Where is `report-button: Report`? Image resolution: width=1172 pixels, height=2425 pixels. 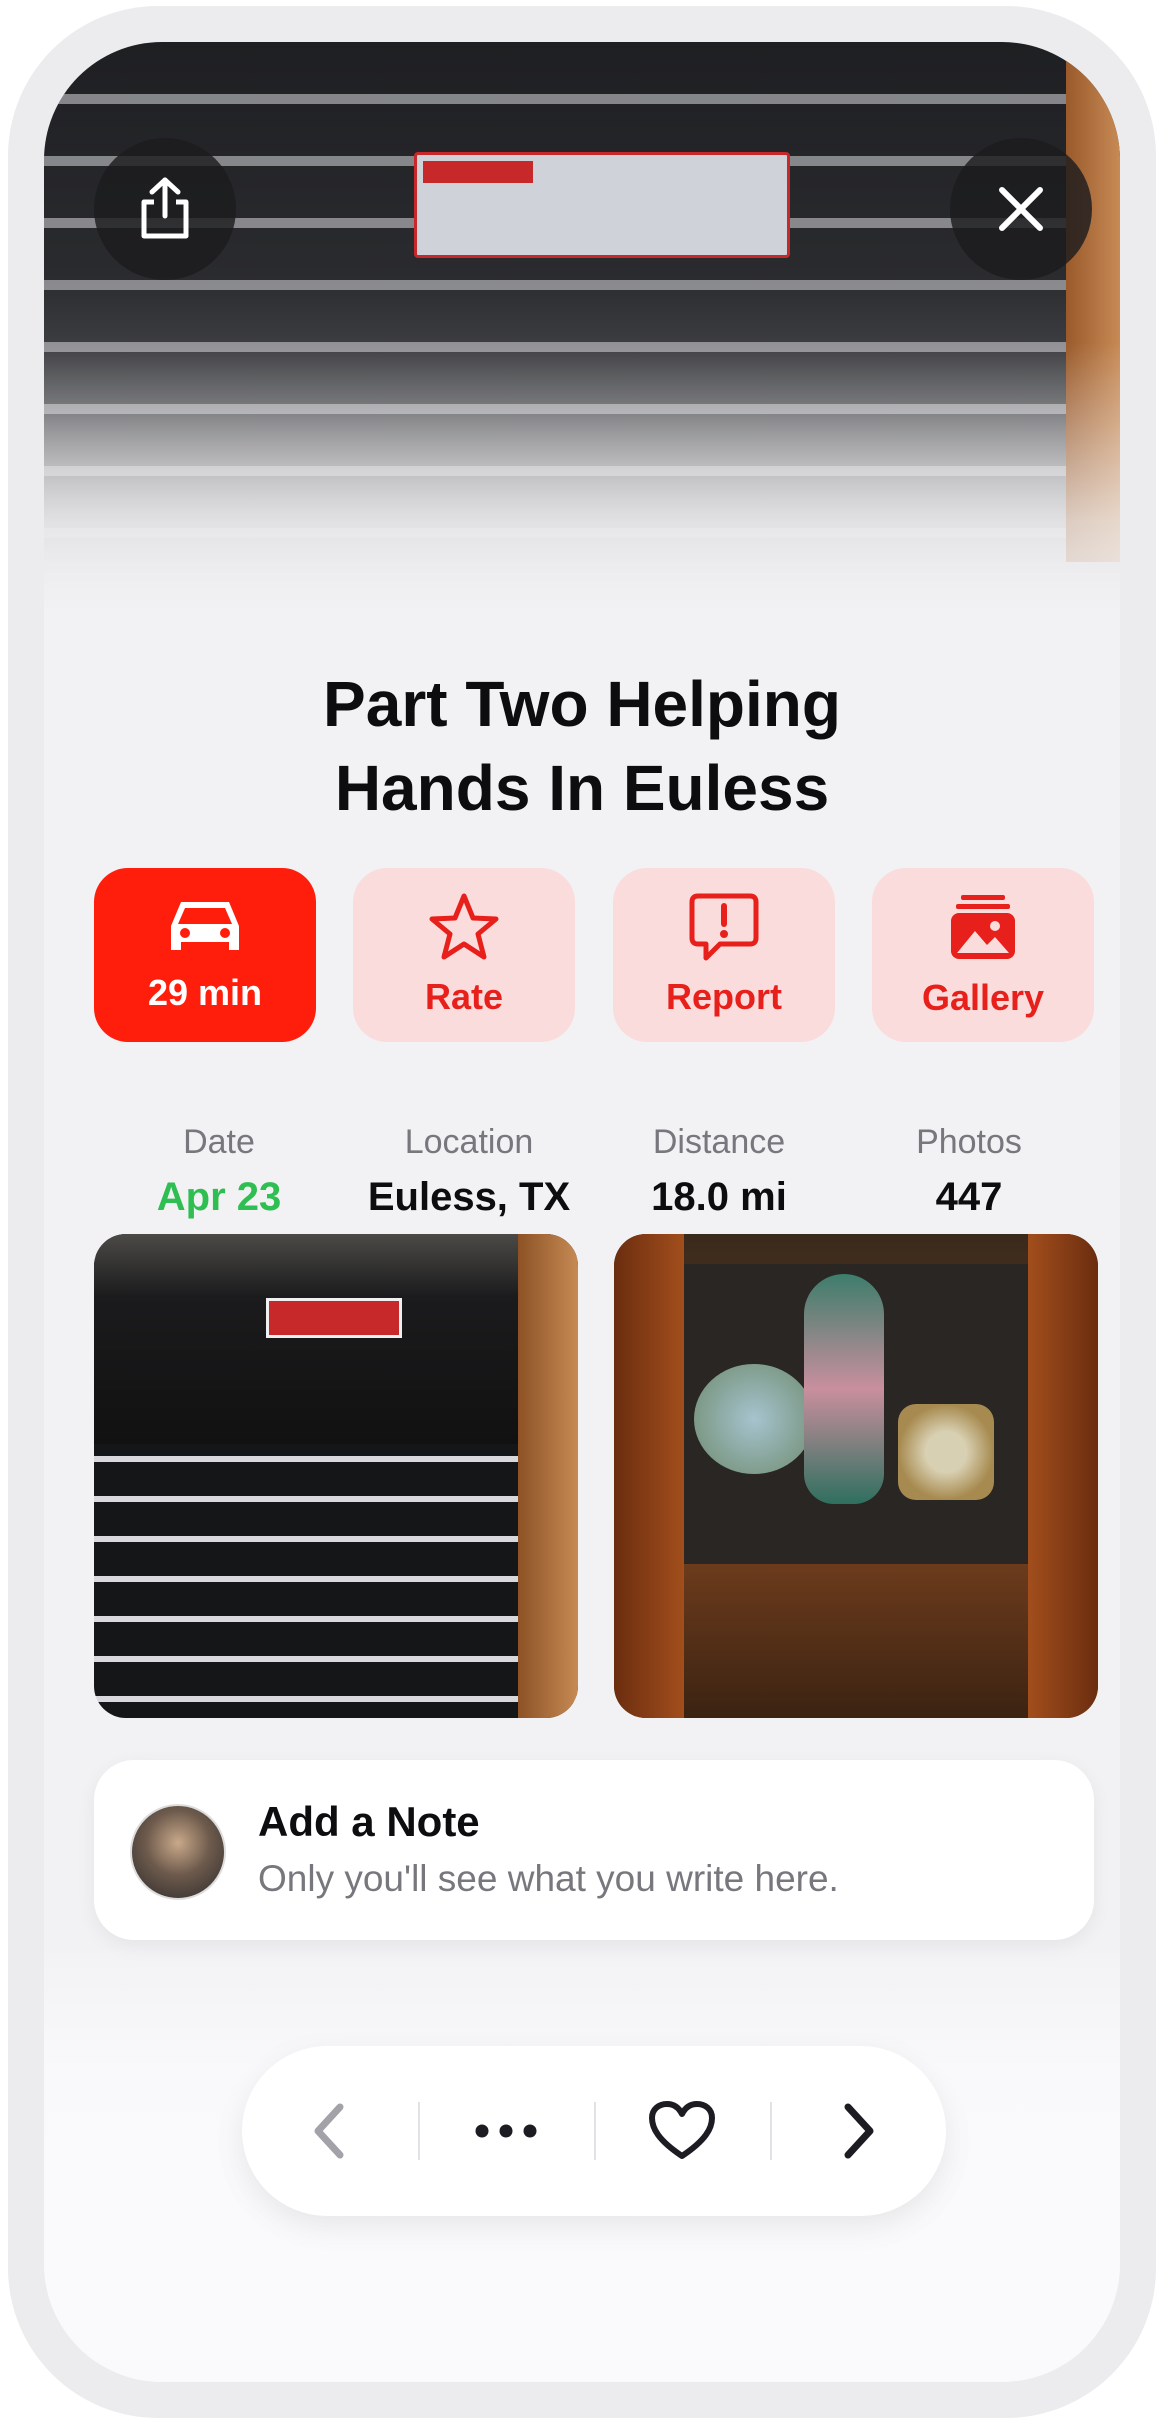 report-button: Report is located at coordinates (724, 955).